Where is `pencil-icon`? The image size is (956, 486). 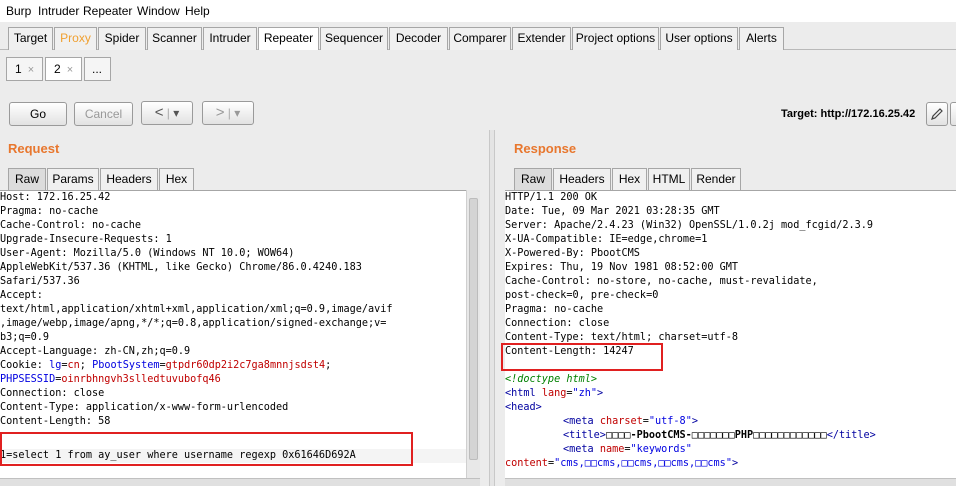 pencil-icon is located at coordinates (937, 114).